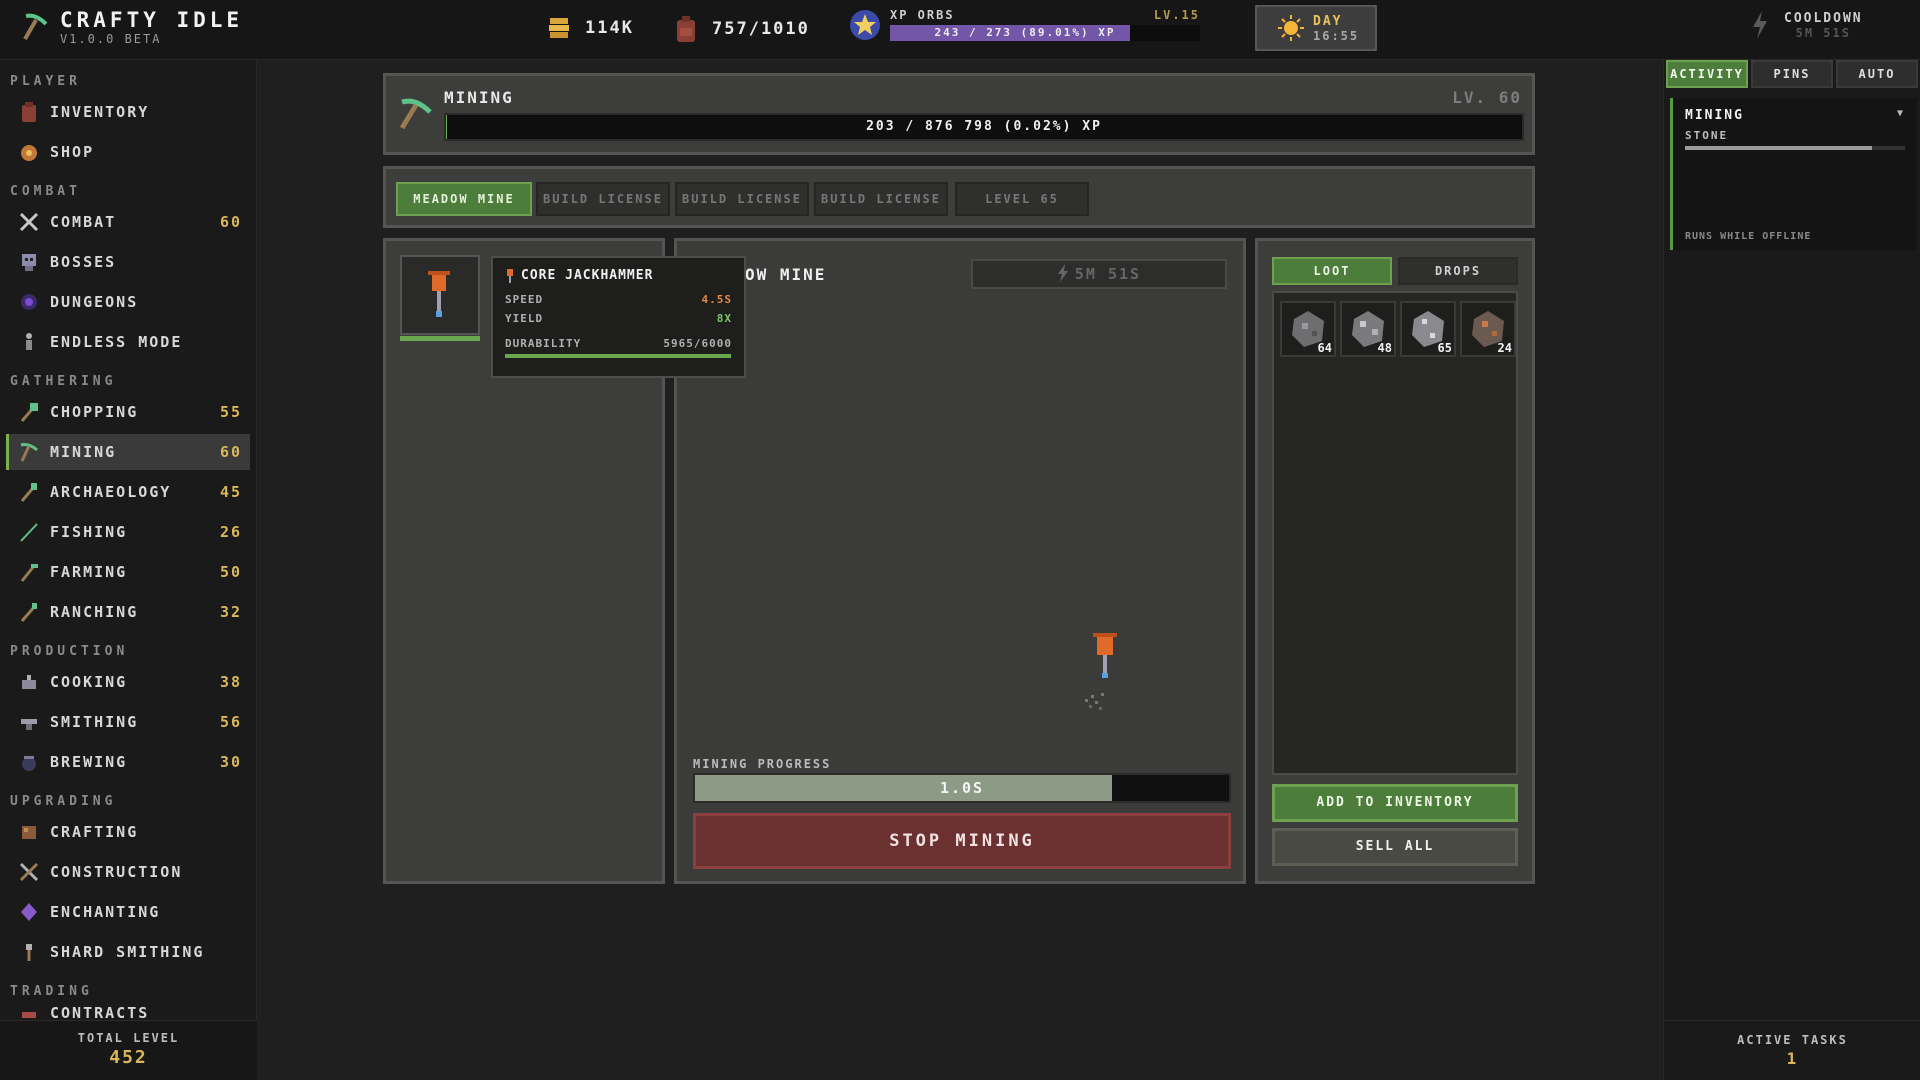 The image size is (1920, 1080). Describe the element at coordinates (881, 199) in the screenshot. I see `tab-build-license-3: BUILD LICENSE` at that location.